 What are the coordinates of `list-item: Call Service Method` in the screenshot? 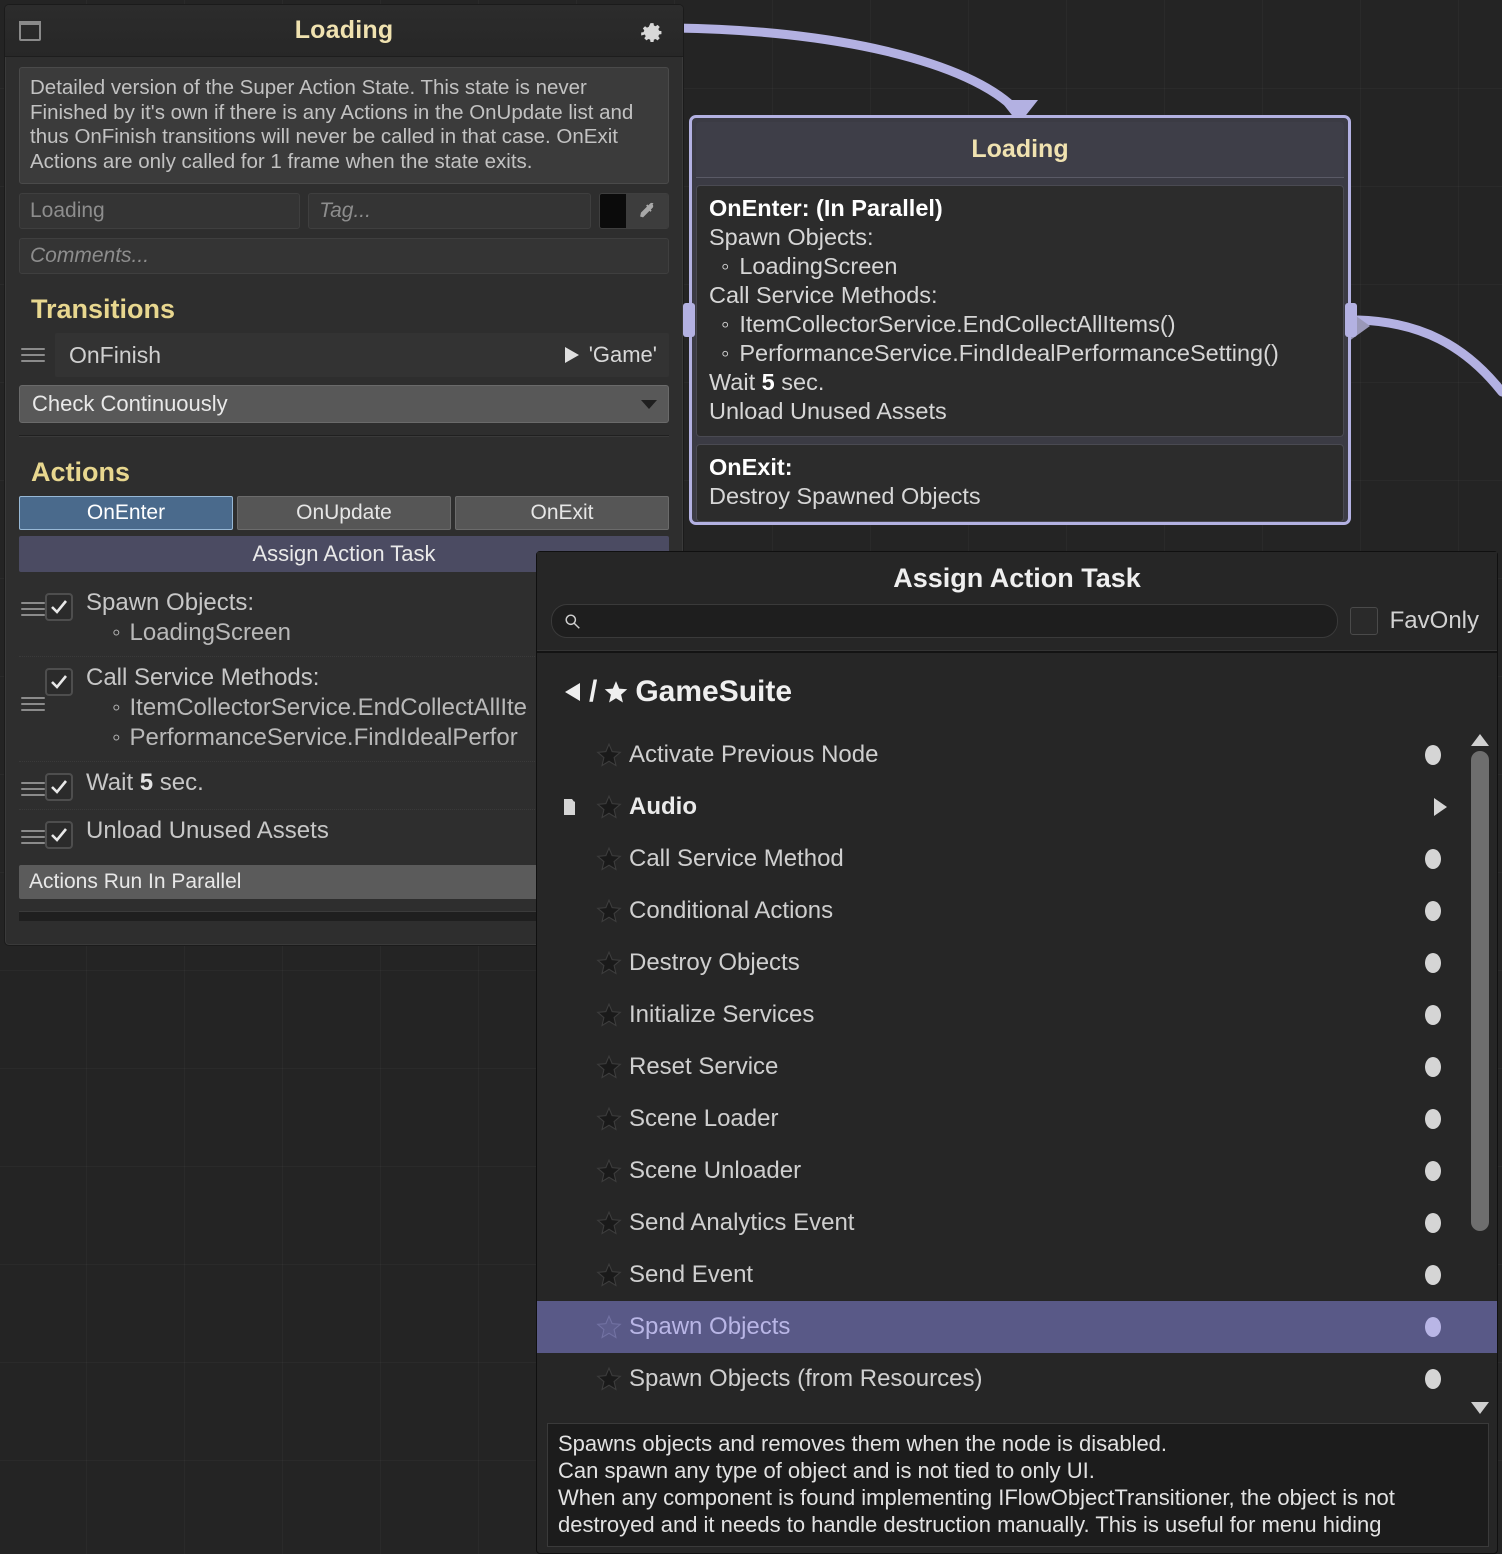 It's located at (1017, 859).